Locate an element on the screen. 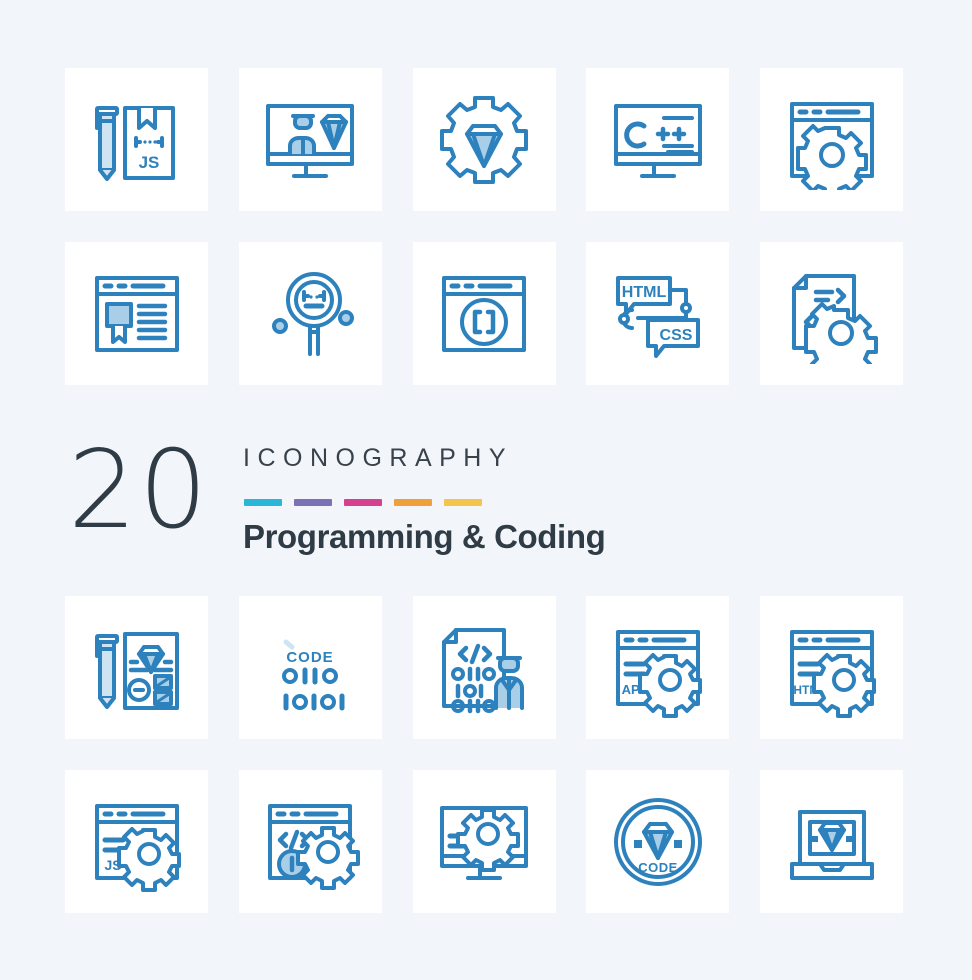  icon-tile-browser-app-gear: APP is located at coordinates (658, 667).